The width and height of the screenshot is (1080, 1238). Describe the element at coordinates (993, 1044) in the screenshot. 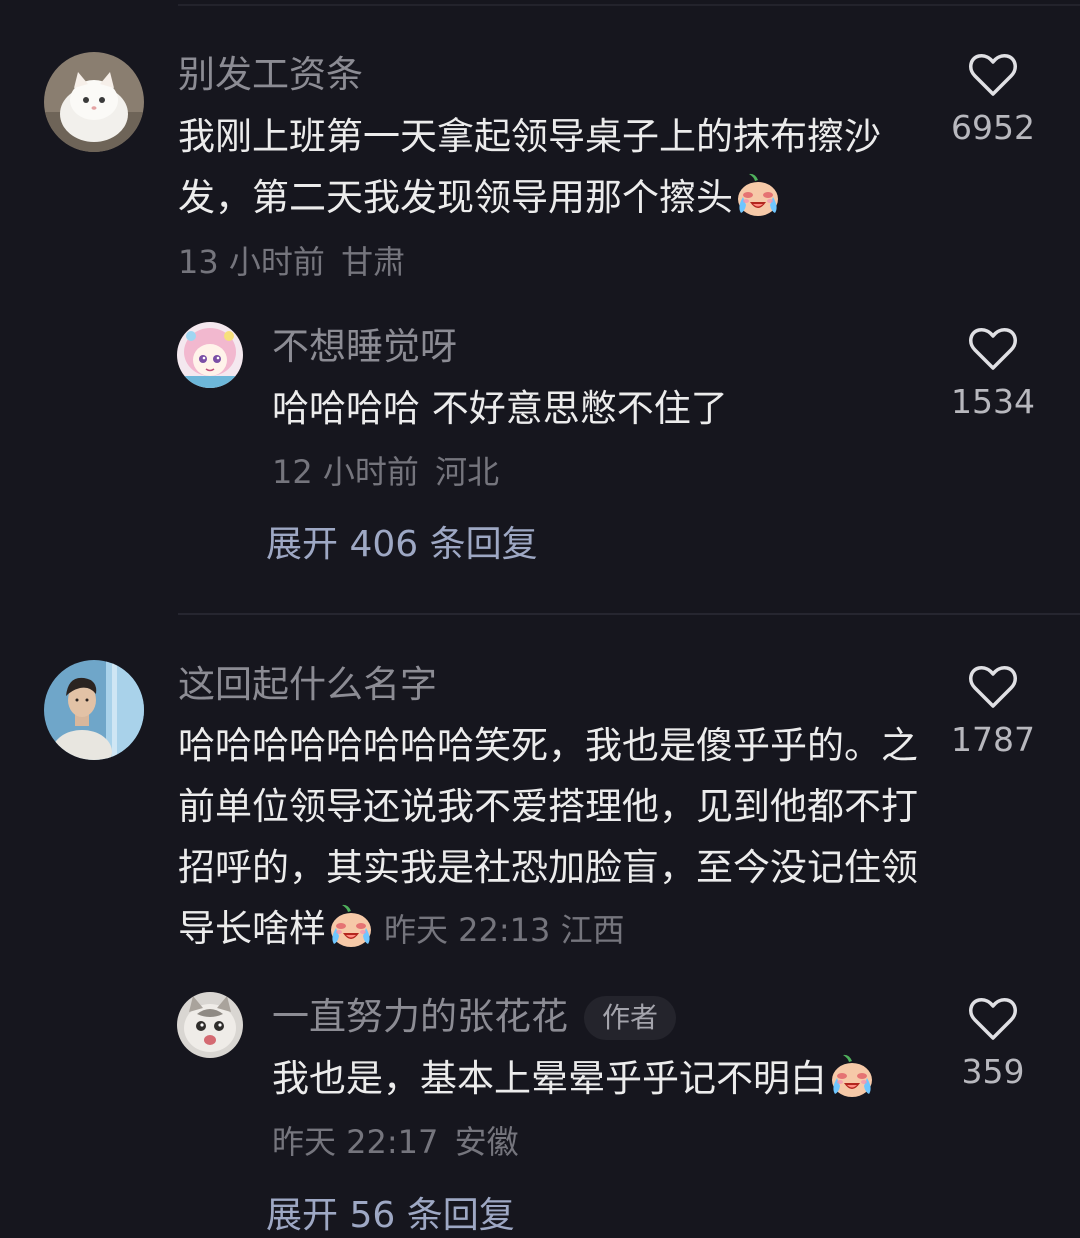

I see `like-button: 359` at that location.